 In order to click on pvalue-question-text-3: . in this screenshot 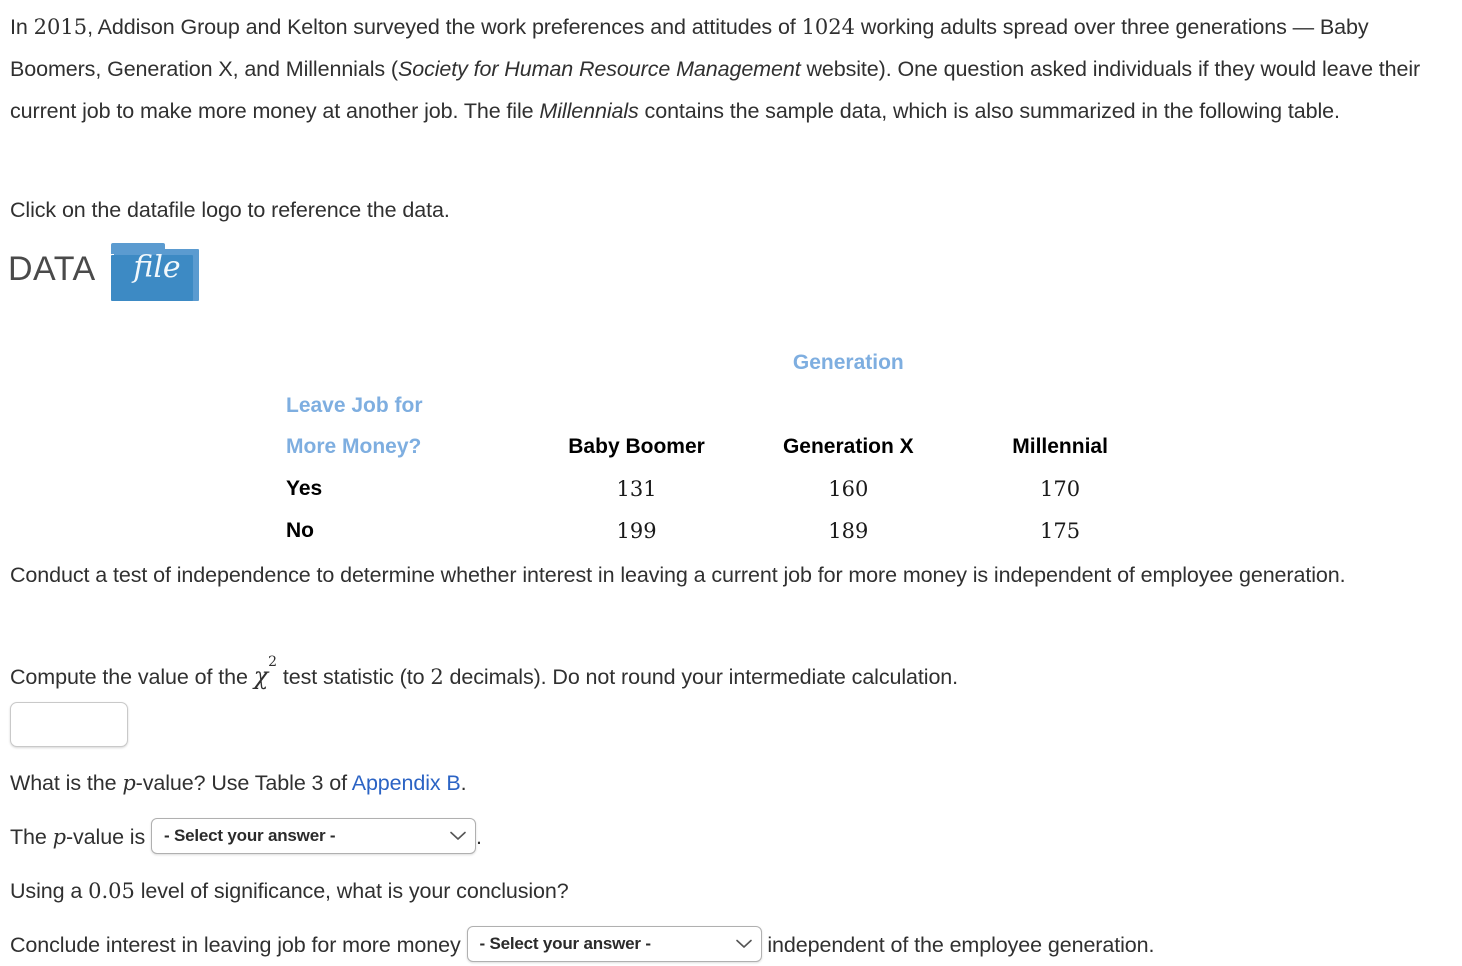, I will do `click(463, 783)`.